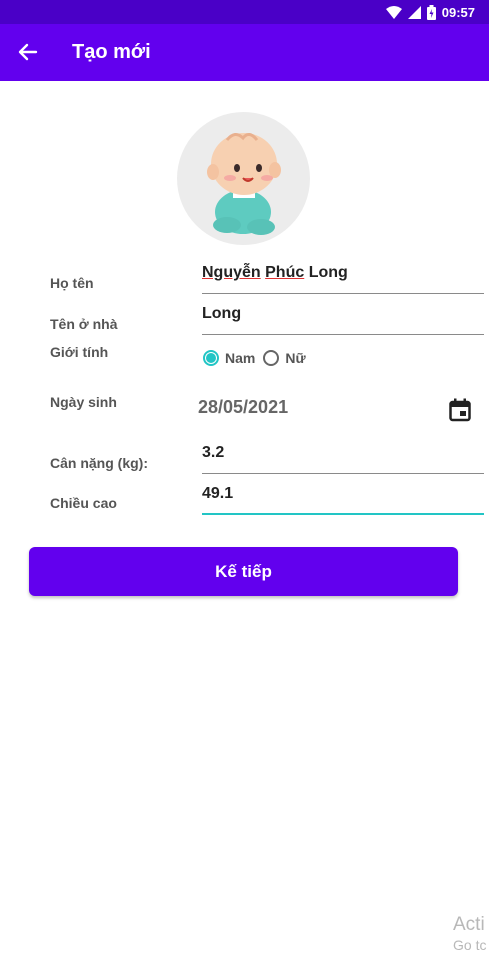  I want to click on watermark-line2: Go tc, so click(470, 945).